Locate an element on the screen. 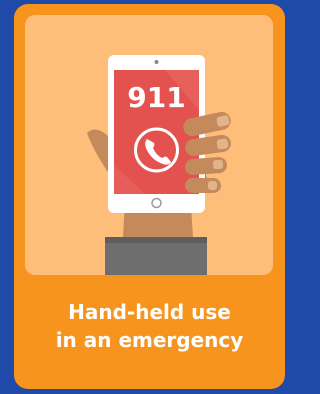  caption-line-1: Hand-held use is located at coordinates (149, 312).